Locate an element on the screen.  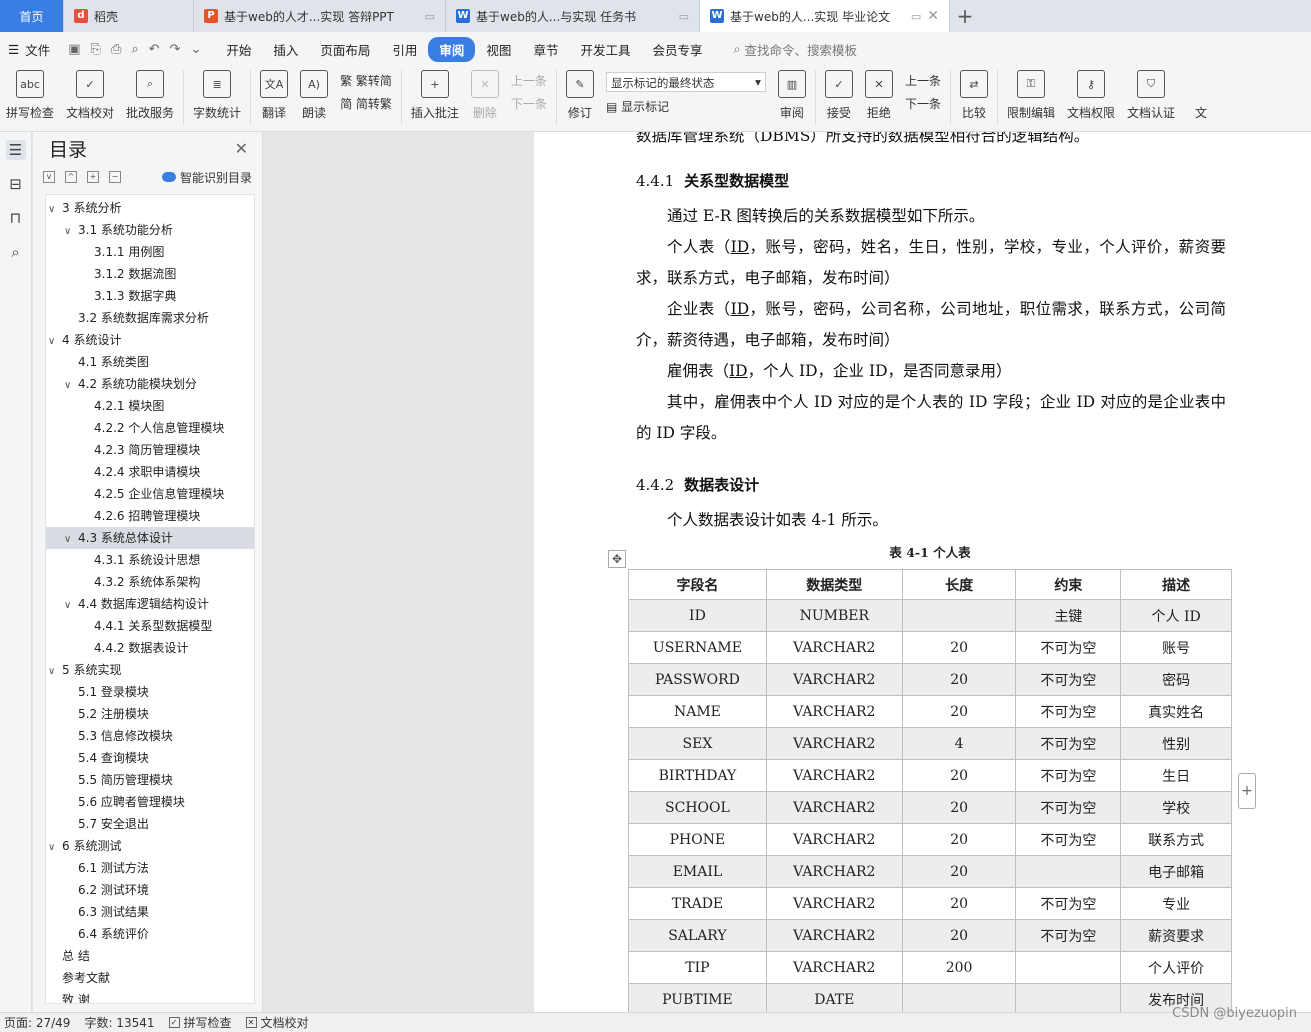
markup-select: 显示标记的最终状态 ▾ is located at coordinates (685, 82).